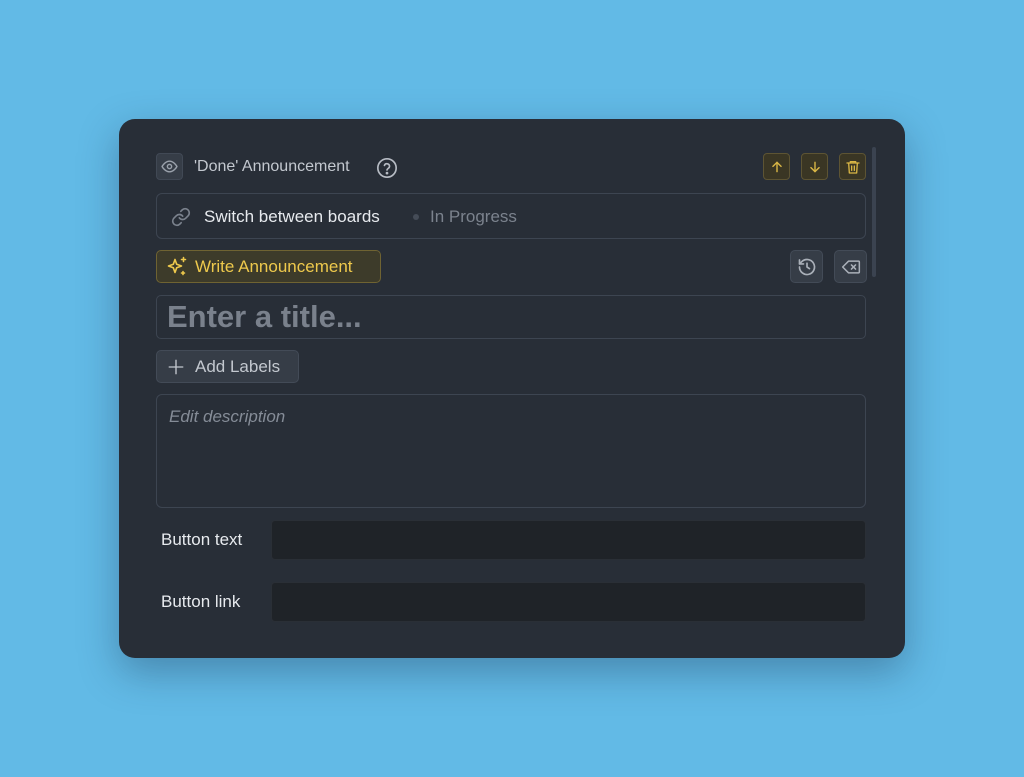 This screenshot has height=777, width=1024. I want to click on button-link-input, so click(568, 602).